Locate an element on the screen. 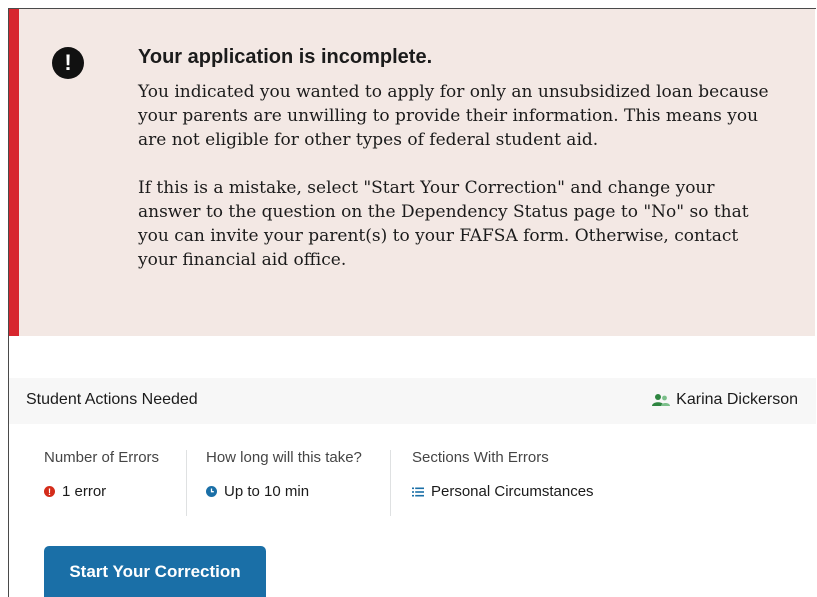 The image size is (817, 597). exclamation-circle-icon: ! is located at coordinates (68, 63).